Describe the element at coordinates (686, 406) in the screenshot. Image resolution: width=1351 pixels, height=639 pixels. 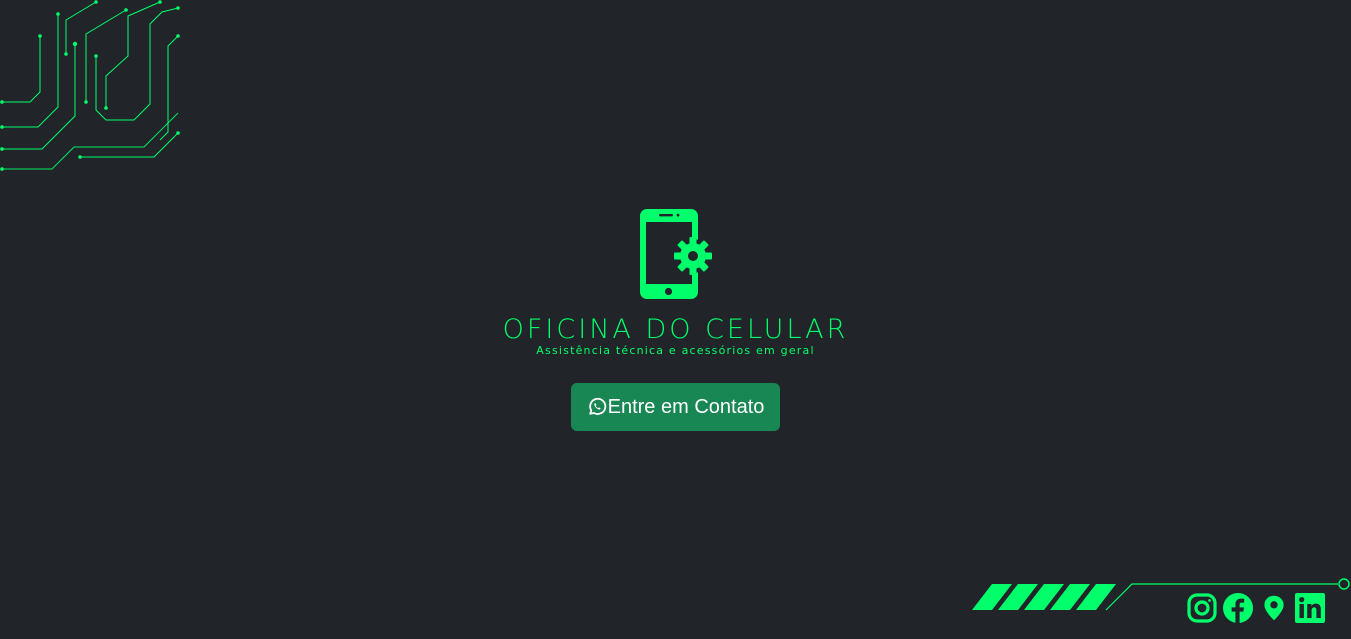
I see `contact-button-label: Entre em Contato` at that location.